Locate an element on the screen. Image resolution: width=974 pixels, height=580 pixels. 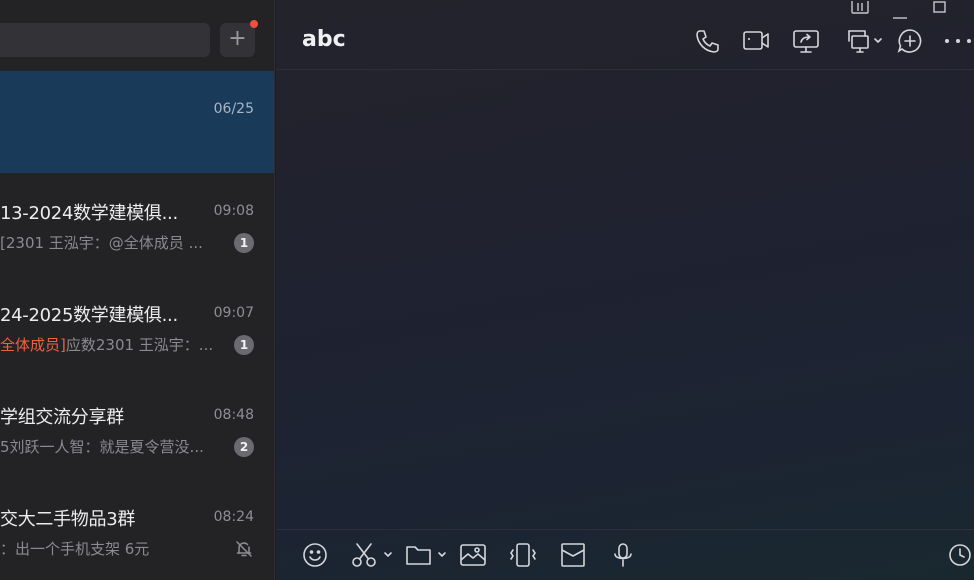
unread-badge: 2 is located at coordinates (244, 447).